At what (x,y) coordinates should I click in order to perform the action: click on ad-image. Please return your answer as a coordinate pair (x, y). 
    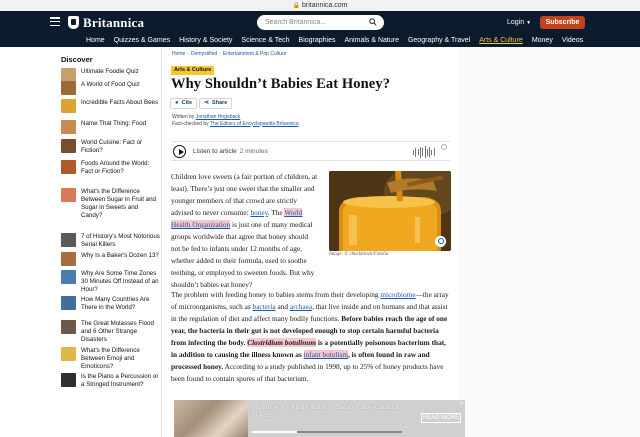
    Looking at the image, I should click on (211, 418).